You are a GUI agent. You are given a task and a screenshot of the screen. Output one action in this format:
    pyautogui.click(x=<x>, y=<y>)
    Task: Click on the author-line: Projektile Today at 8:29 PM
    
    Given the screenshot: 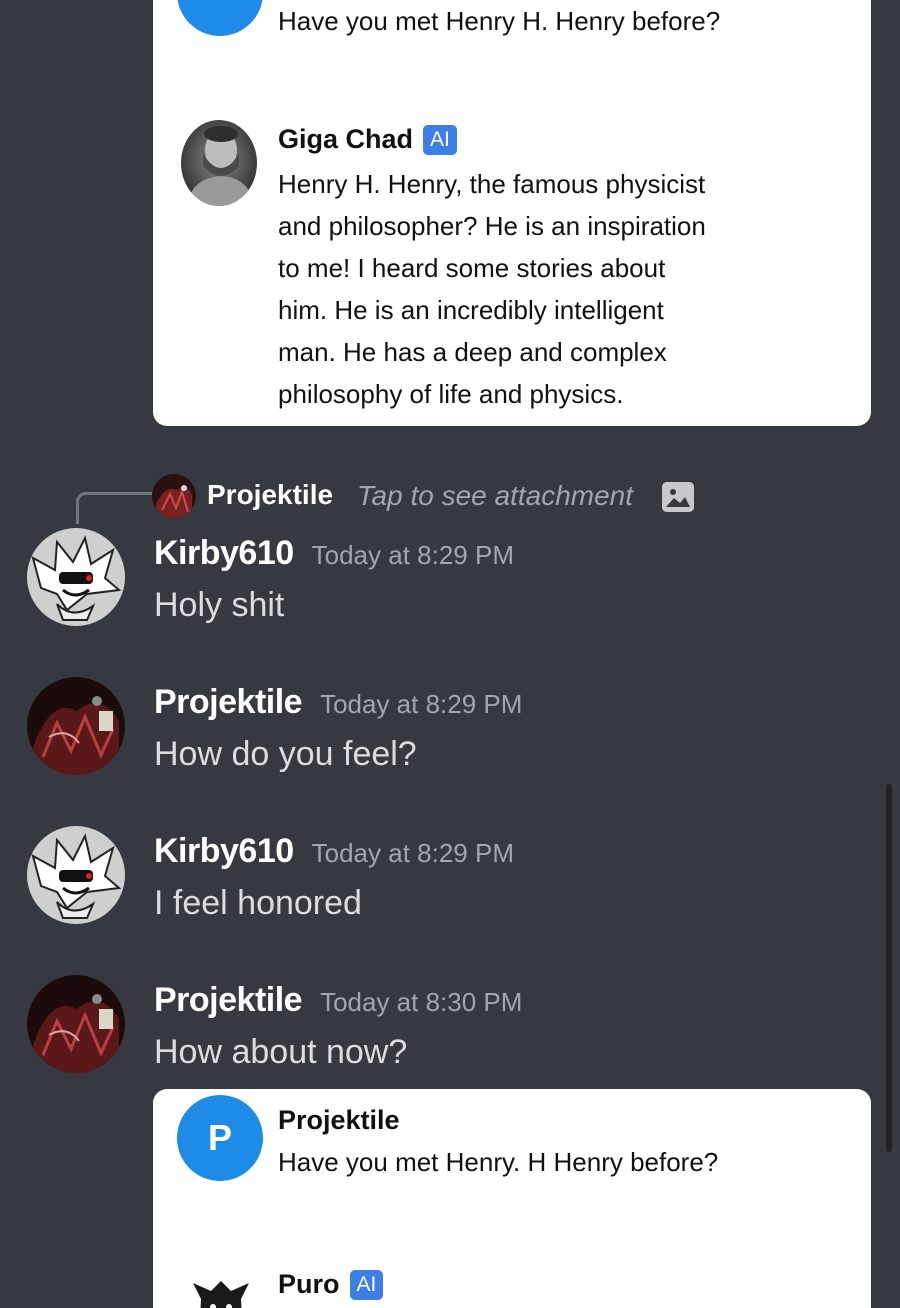 What is the action you would take?
    pyautogui.click(x=338, y=702)
    